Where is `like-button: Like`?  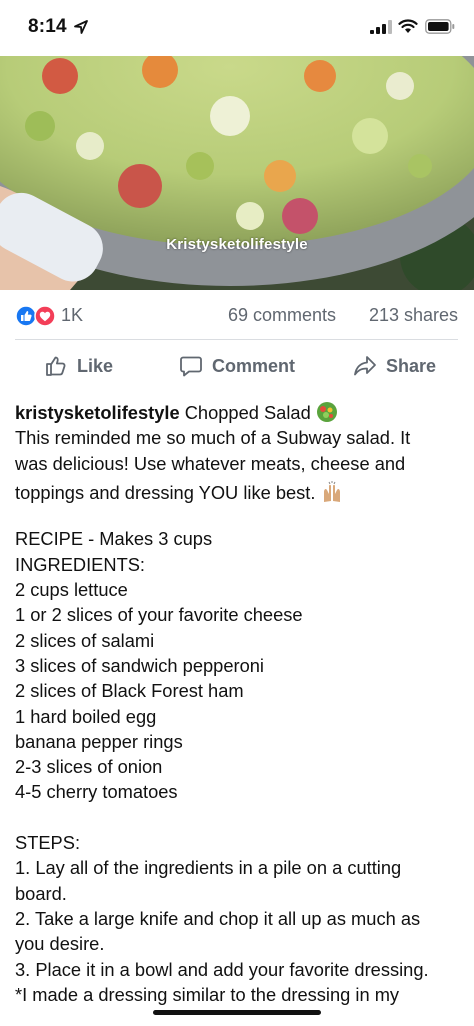 like-button: Like is located at coordinates (78, 366).